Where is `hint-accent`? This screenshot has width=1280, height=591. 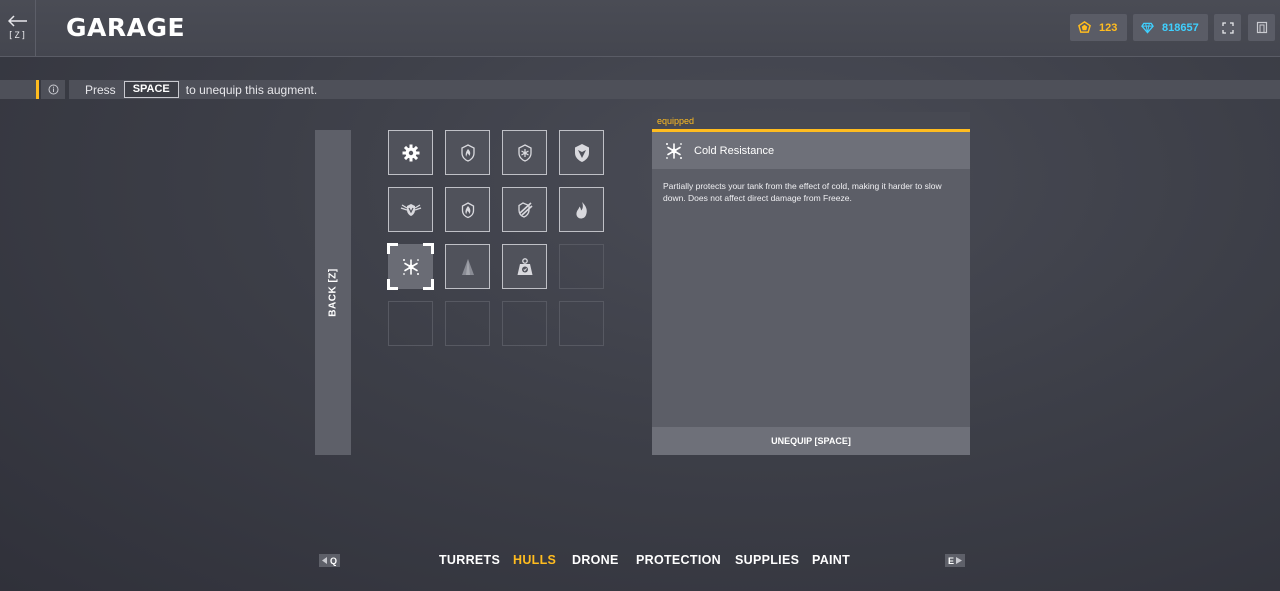
hint-accent is located at coordinates (37, 89).